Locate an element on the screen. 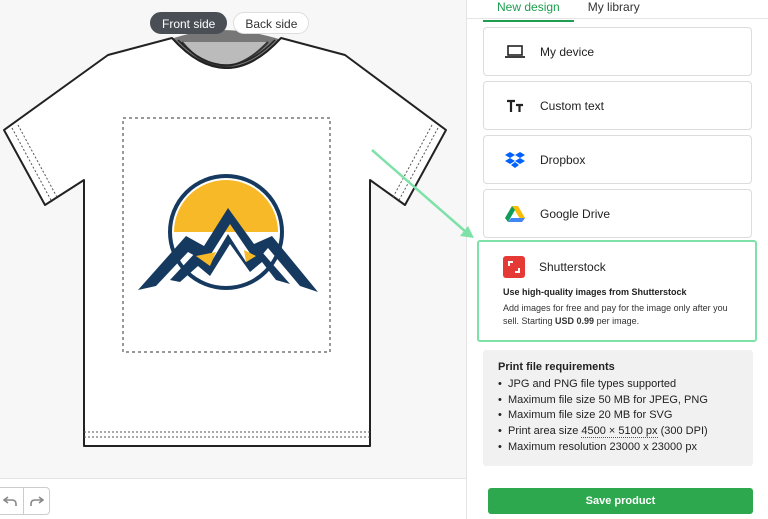  text-tt-icon is located at coordinates (515, 106).